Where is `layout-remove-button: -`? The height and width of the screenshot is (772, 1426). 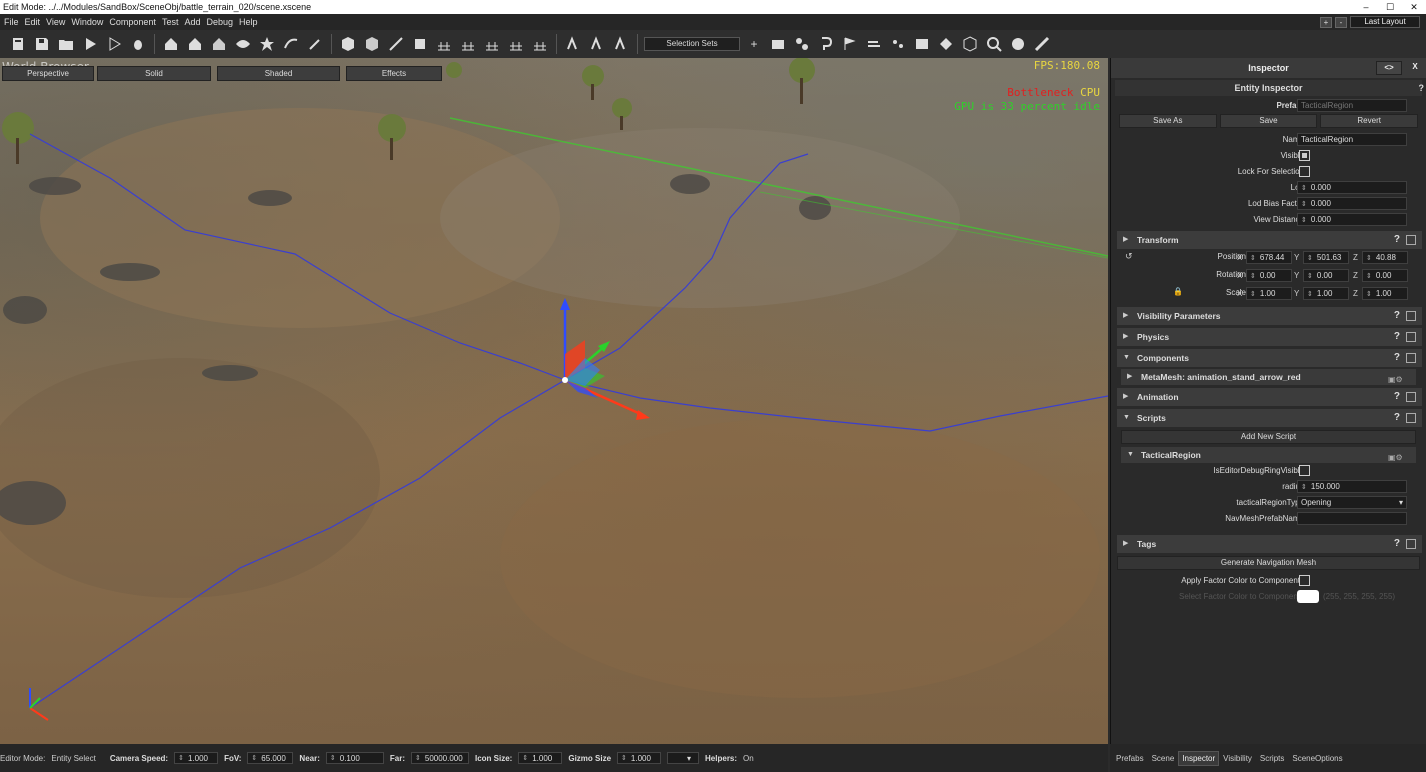 layout-remove-button: - is located at coordinates (1341, 22).